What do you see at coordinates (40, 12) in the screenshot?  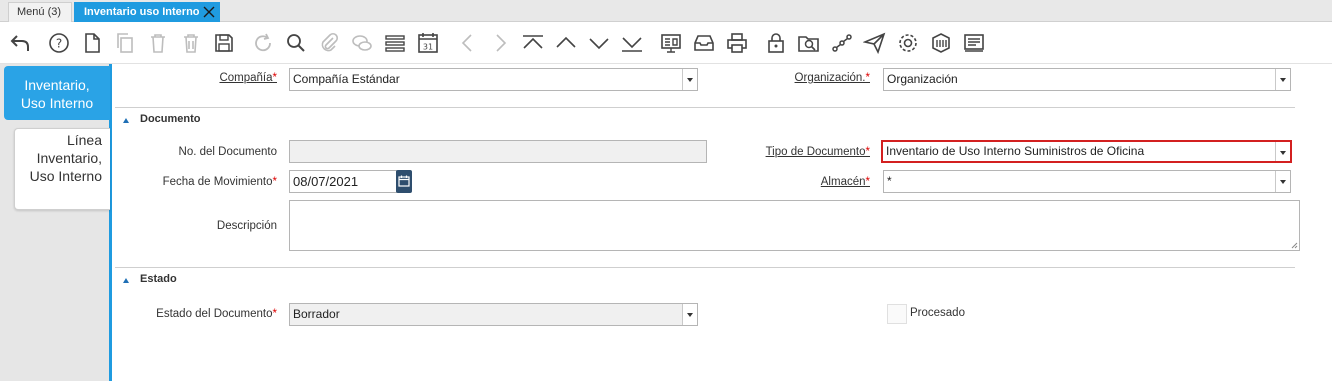 I see `tab-menu: Menú (3)` at bounding box center [40, 12].